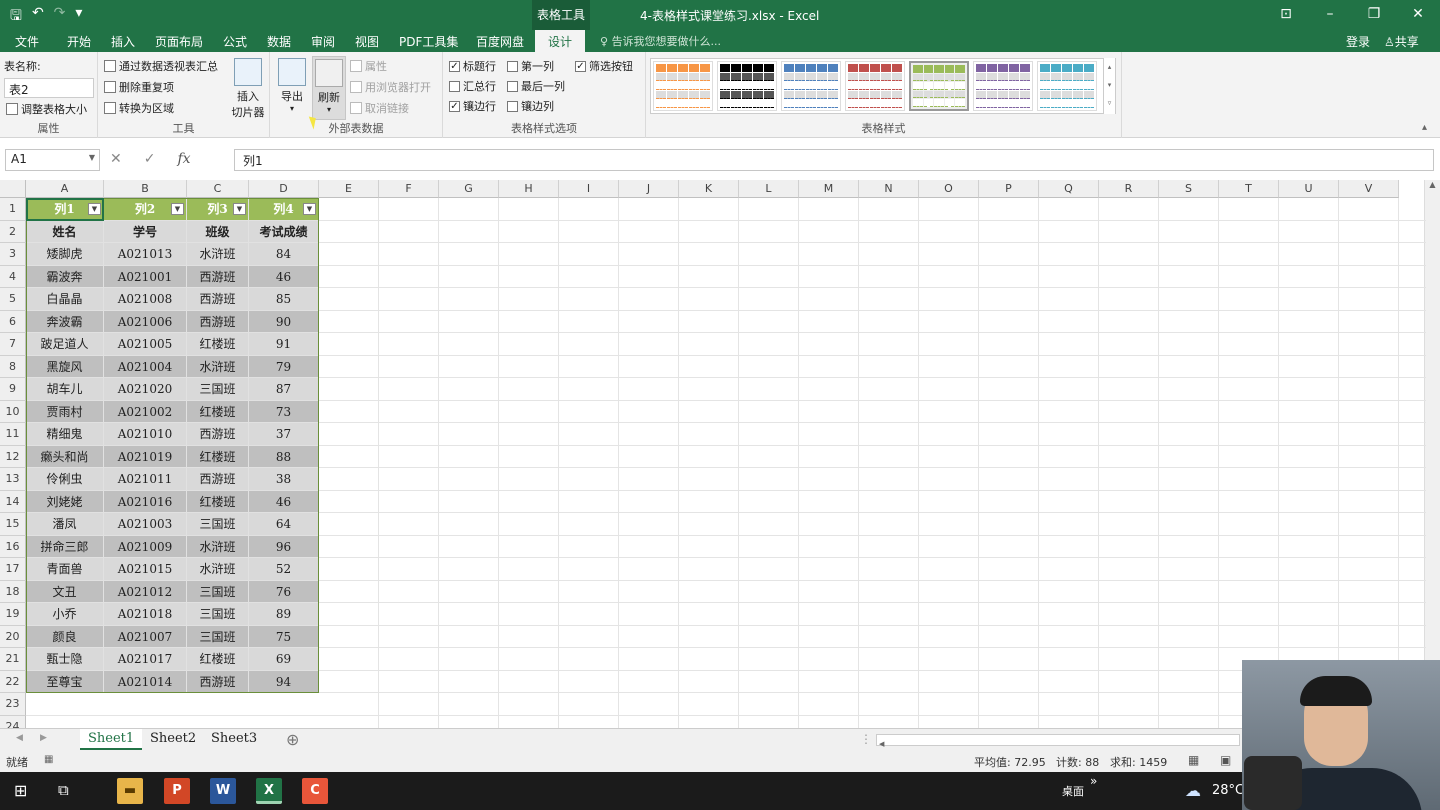 This screenshot has width=1440, height=810. I want to click on row-header: 14, so click(13, 501).